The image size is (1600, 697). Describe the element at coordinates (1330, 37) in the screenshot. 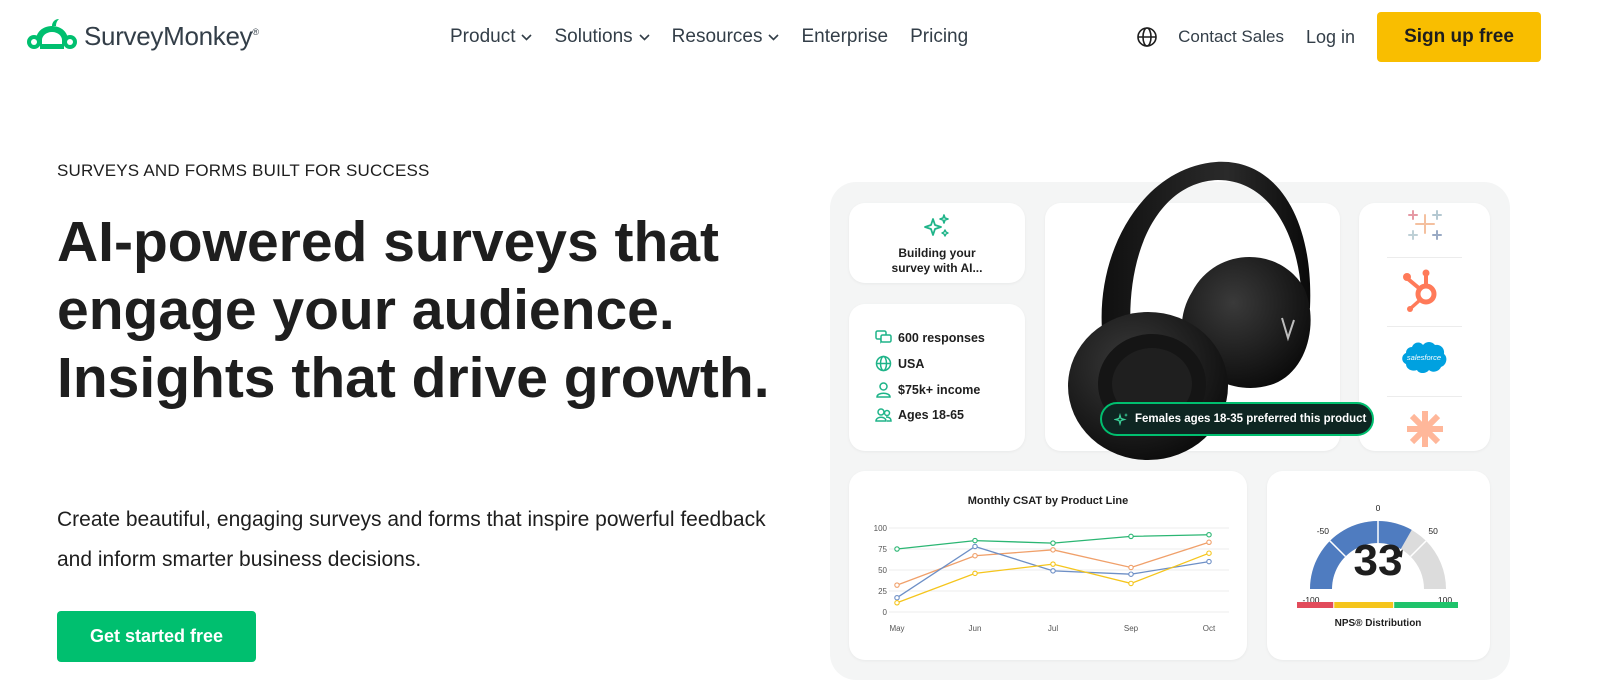

I see `login-link: Log in` at that location.